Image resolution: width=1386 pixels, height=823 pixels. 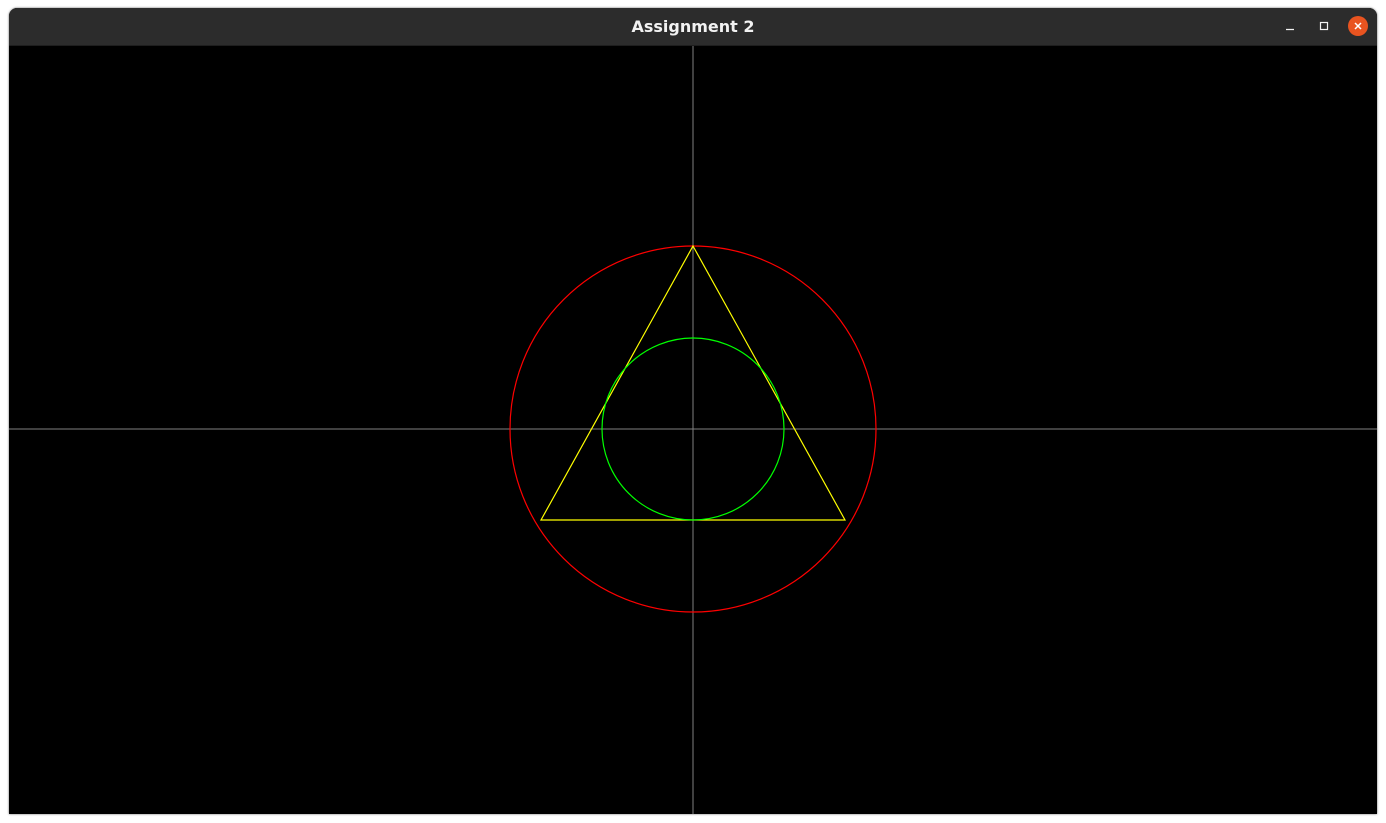 I want to click on maximize-button, so click(x=1324, y=26).